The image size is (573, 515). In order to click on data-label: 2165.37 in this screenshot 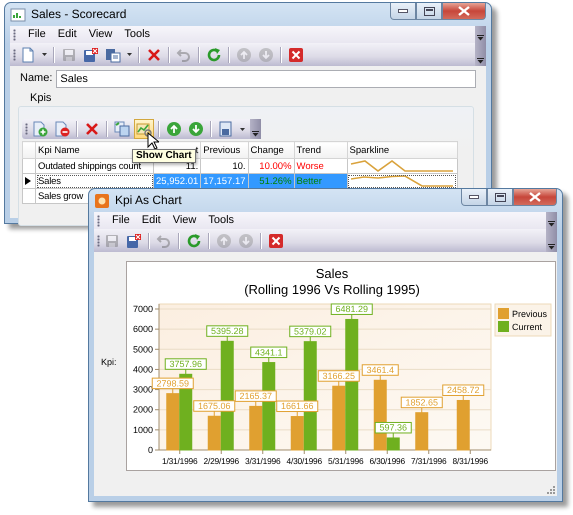, I will do `click(255, 398)`.